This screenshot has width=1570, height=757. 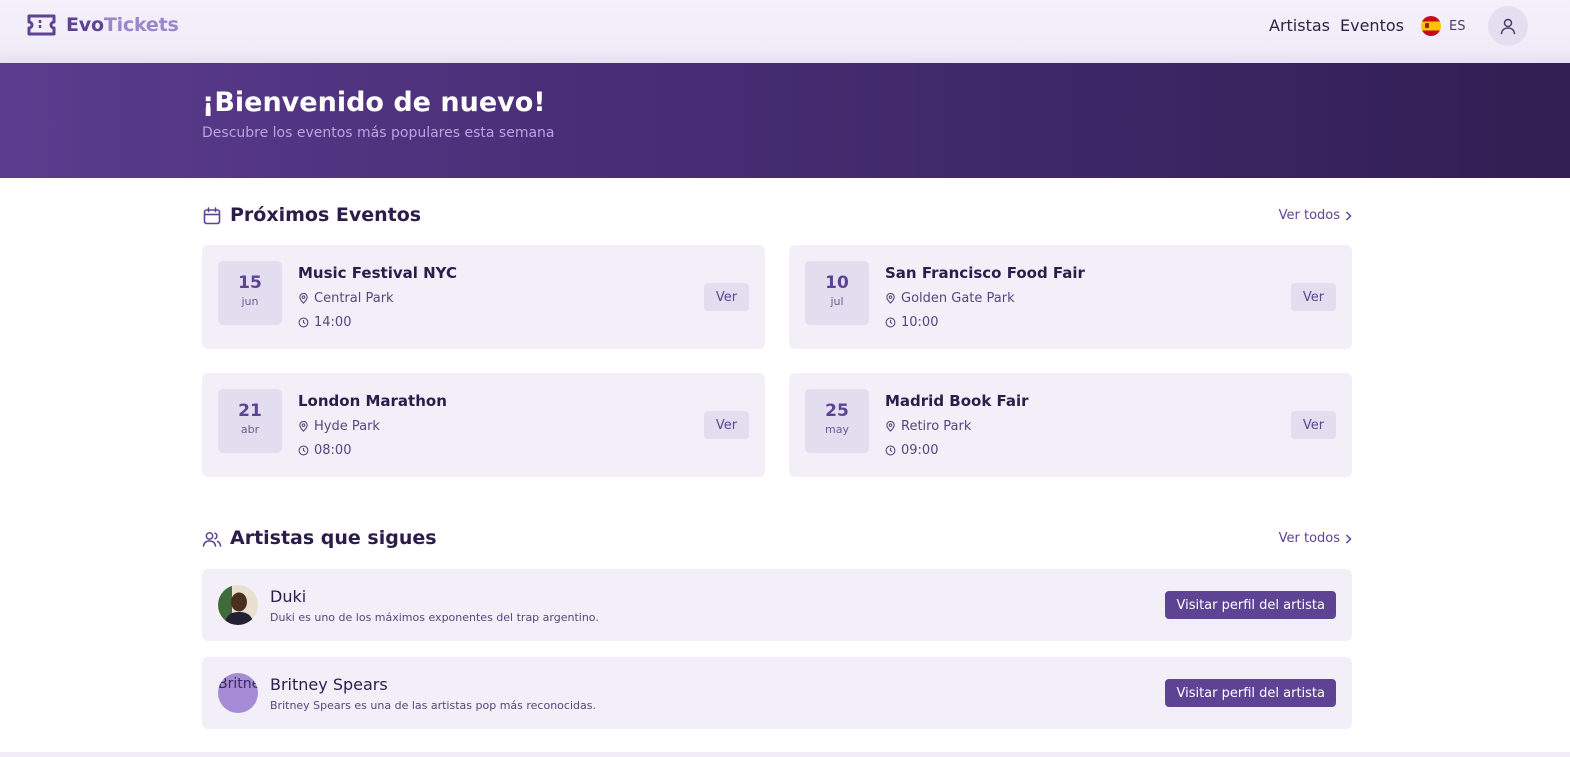 What do you see at coordinates (785, 31) in the screenshot?
I see `top-navbar: EvoTickets Artistas Eventos ES` at bounding box center [785, 31].